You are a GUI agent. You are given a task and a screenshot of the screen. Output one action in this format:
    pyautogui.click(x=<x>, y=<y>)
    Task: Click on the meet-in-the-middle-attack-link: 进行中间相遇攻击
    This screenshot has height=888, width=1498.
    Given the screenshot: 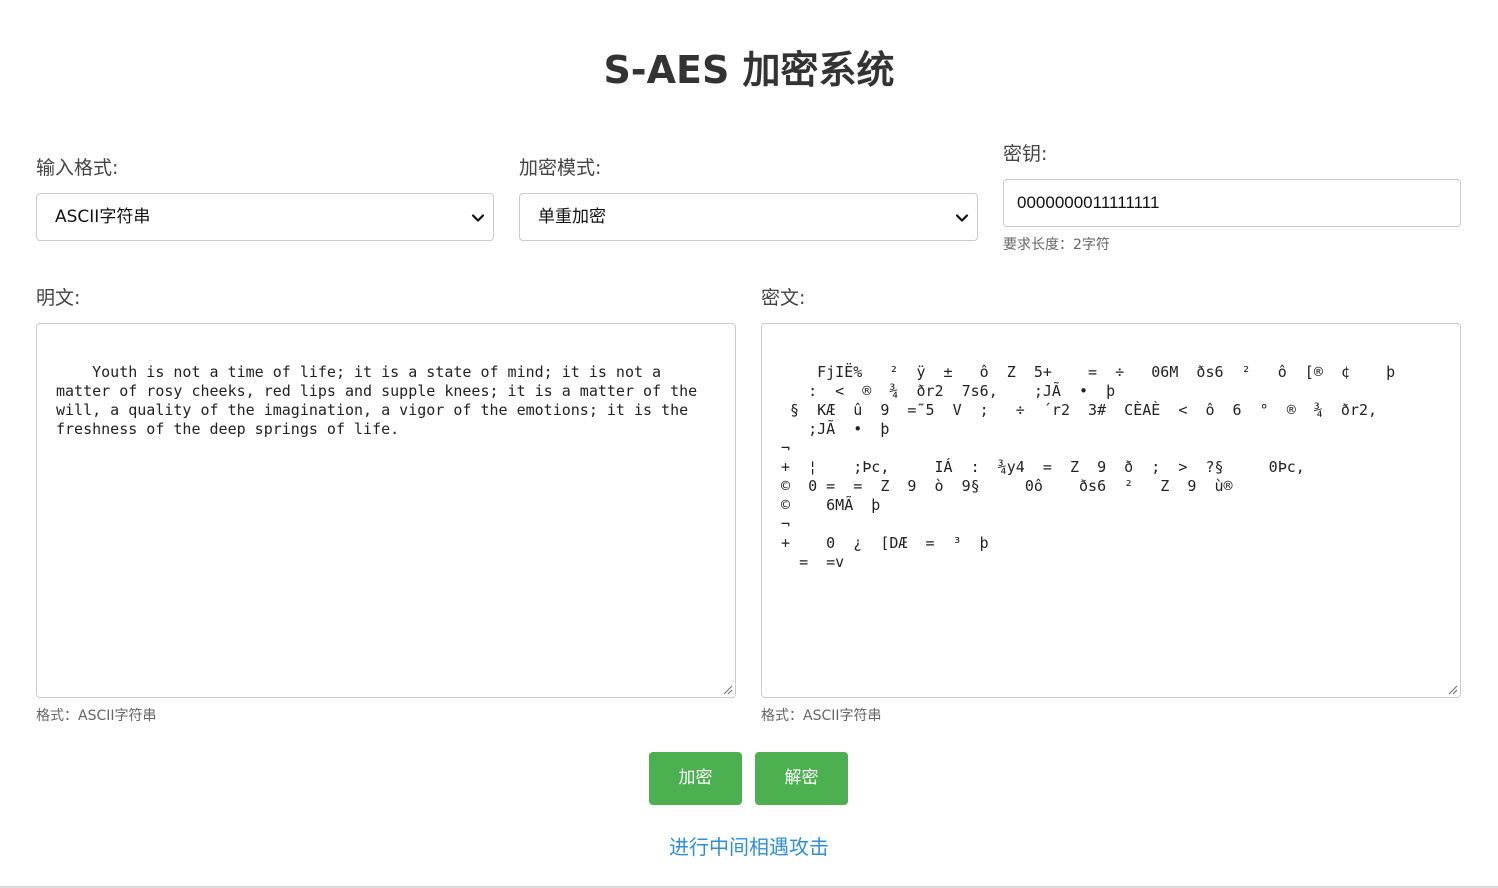 What is the action you would take?
    pyautogui.click(x=749, y=847)
    